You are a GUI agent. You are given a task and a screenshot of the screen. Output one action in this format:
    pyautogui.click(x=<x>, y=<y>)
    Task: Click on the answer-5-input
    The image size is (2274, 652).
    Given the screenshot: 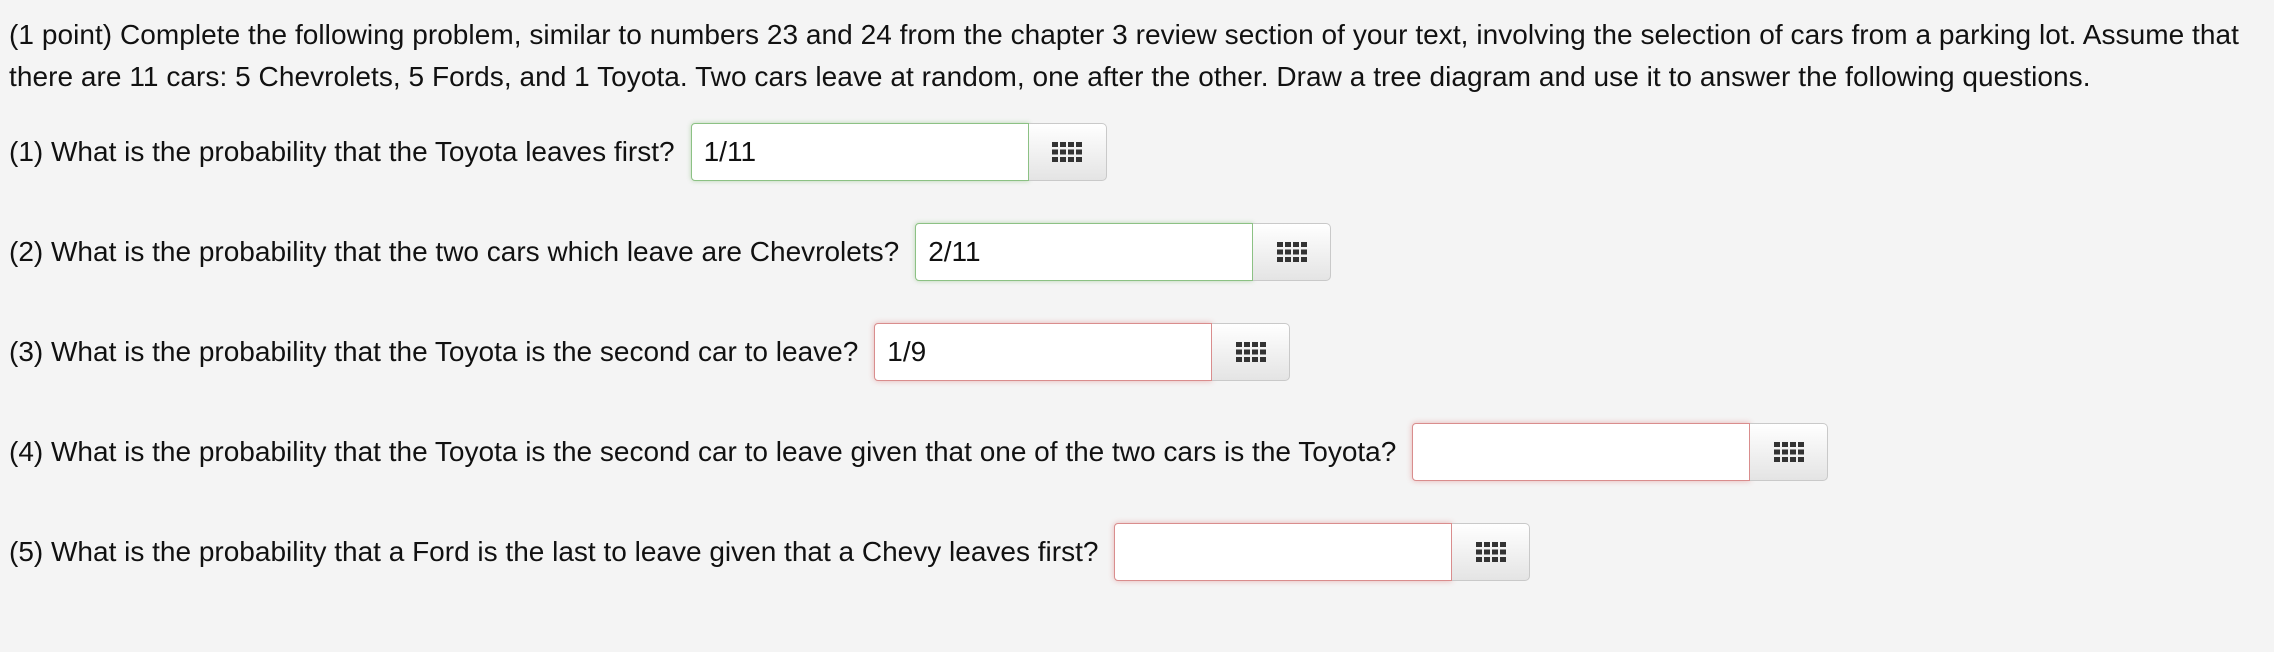 What is the action you would take?
    pyautogui.click(x=1283, y=552)
    